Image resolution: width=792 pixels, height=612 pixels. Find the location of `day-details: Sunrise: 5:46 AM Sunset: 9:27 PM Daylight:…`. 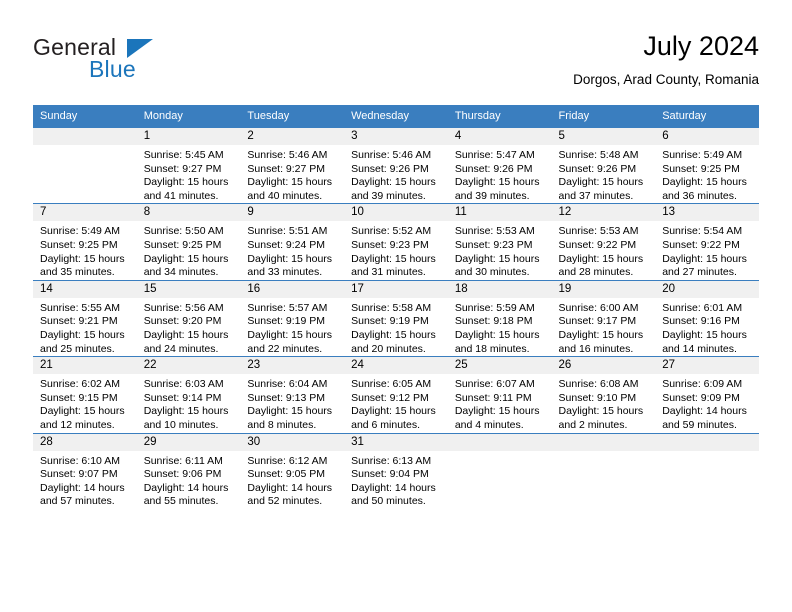

day-details: Sunrise: 5:46 AM Sunset: 9:27 PM Daylight:… is located at coordinates (292, 174).